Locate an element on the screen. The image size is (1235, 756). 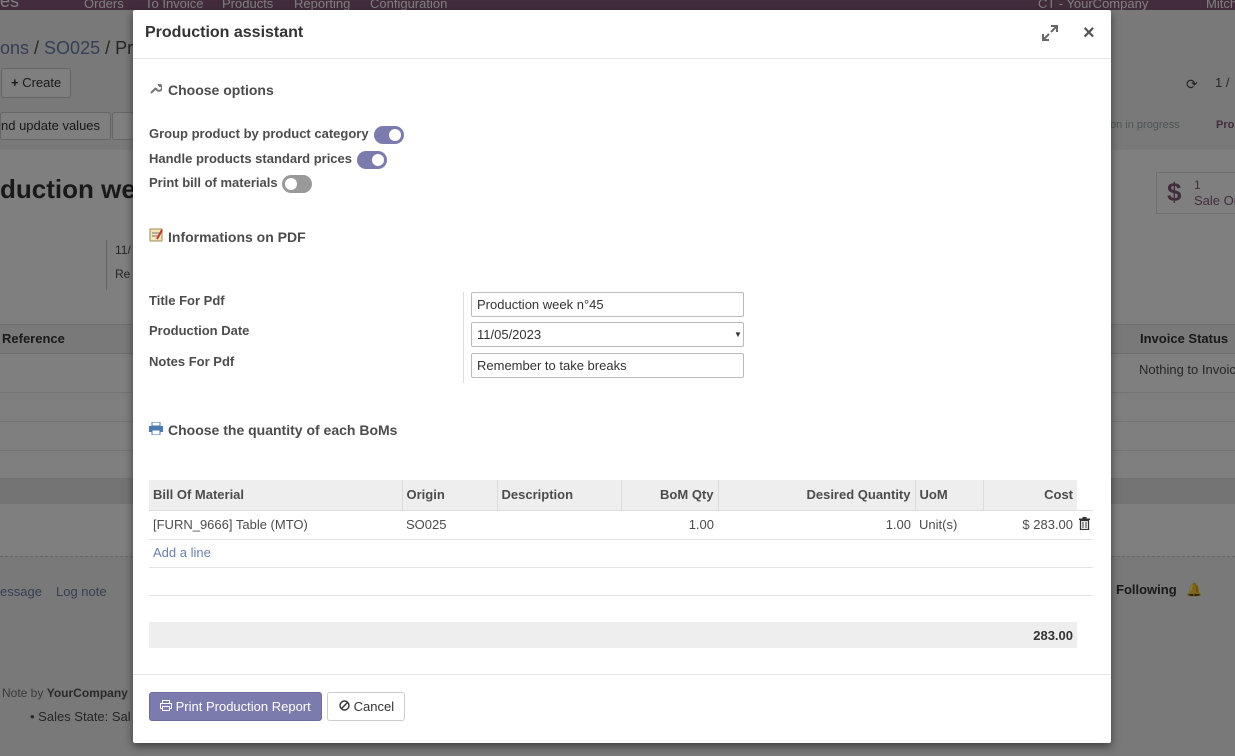
cell-origin: SO025 is located at coordinates (449, 525).